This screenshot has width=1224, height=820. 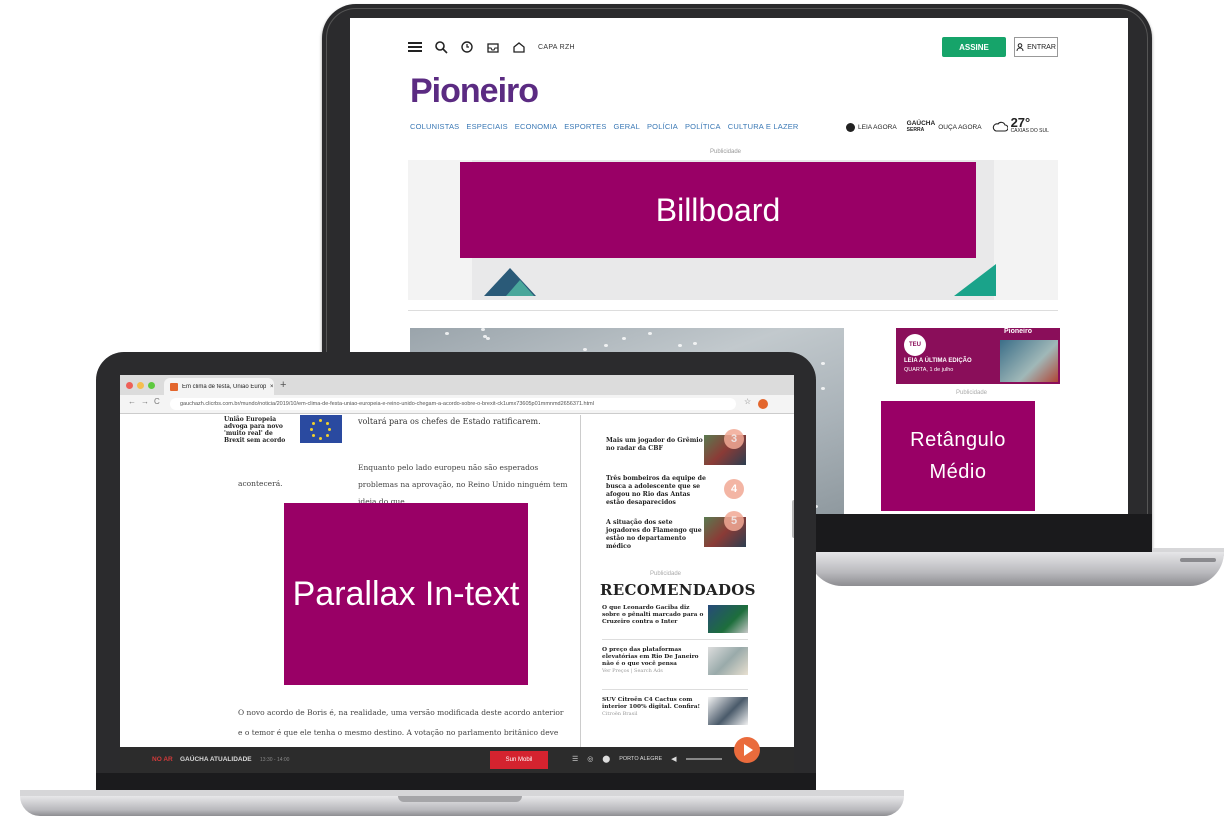 I want to click on rank-badge: 4, so click(x=734, y=489).